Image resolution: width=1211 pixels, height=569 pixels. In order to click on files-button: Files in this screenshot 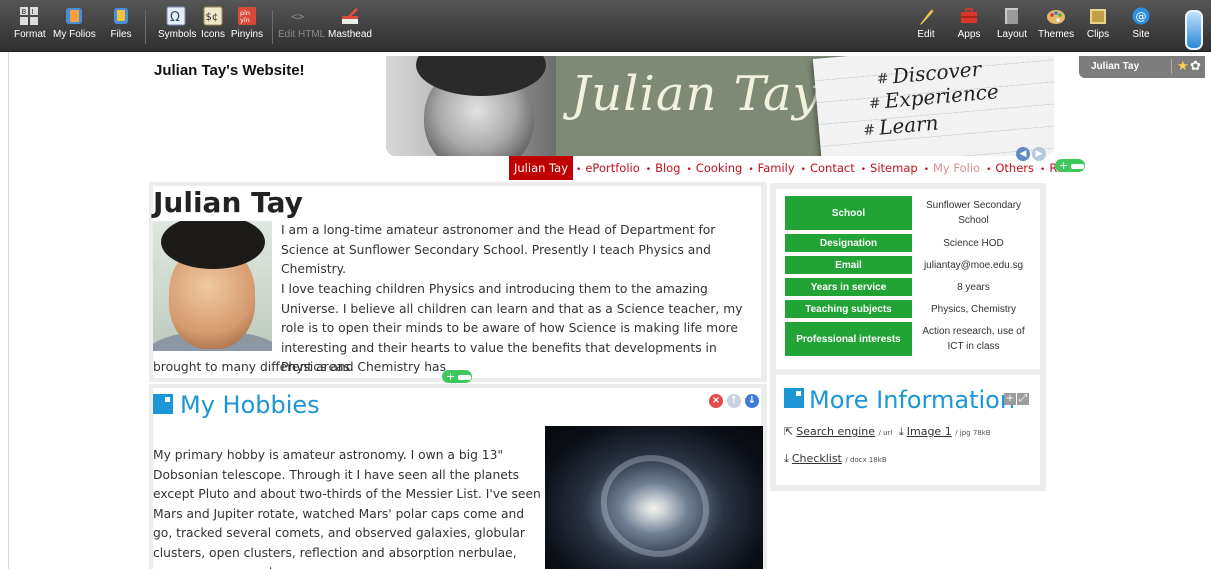, I will do `click(121, 28)`.